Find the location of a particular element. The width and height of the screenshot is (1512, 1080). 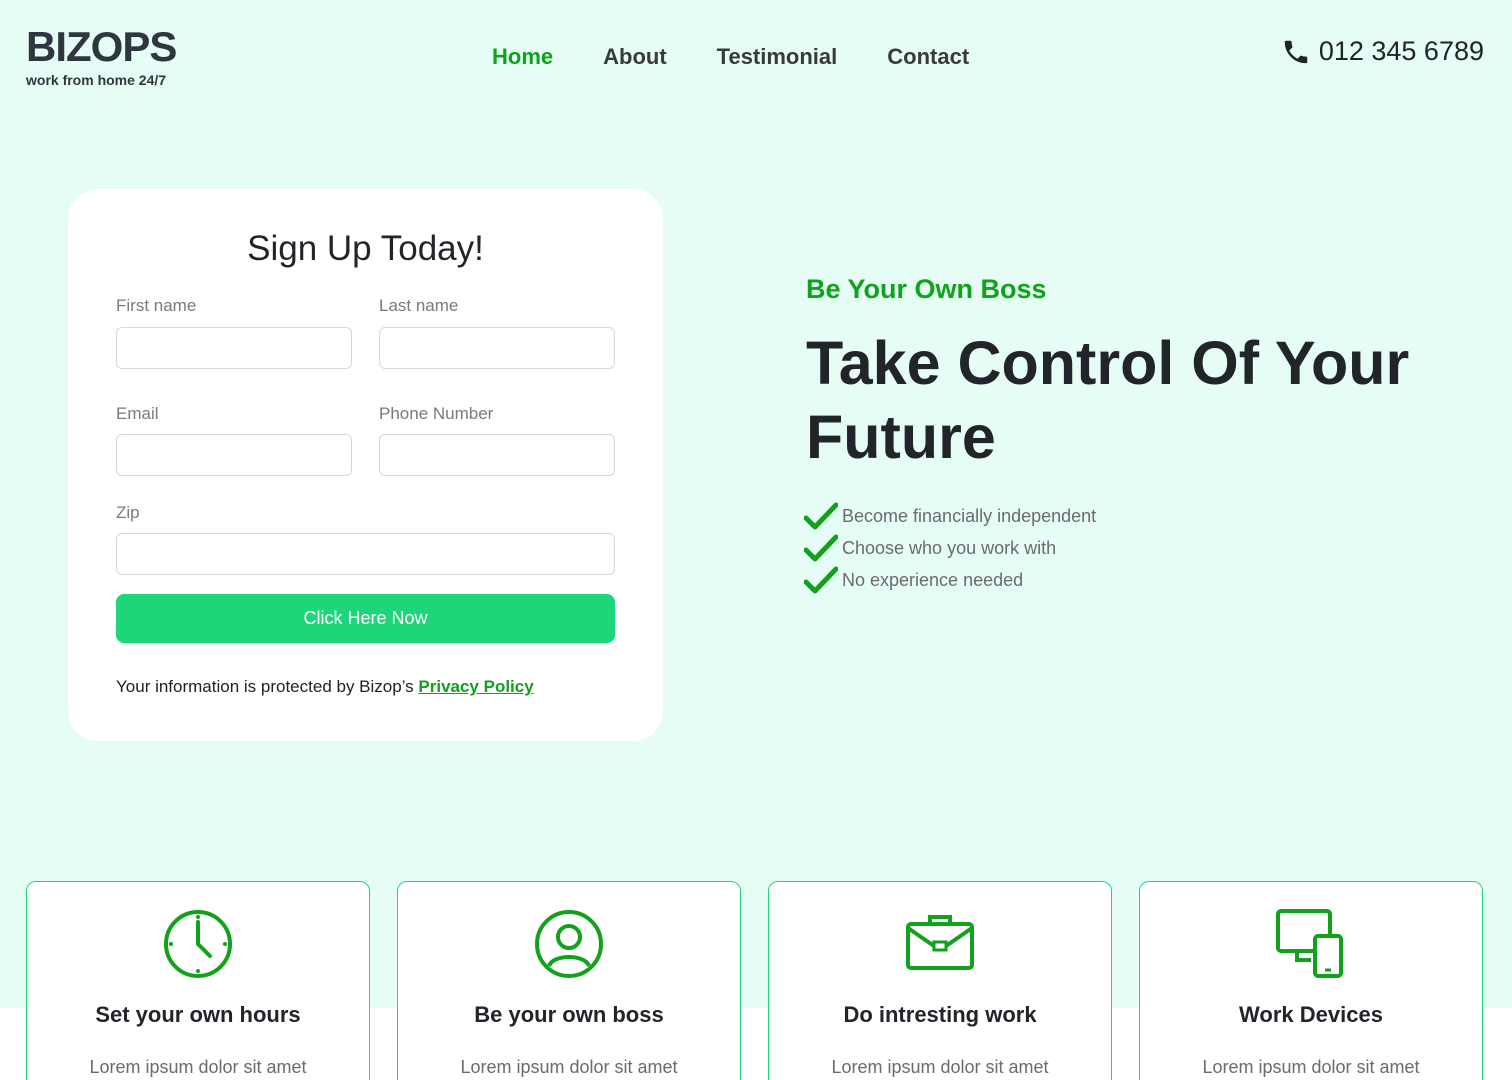

logo-title: BIZOPS is located at coordinates (101, 46).